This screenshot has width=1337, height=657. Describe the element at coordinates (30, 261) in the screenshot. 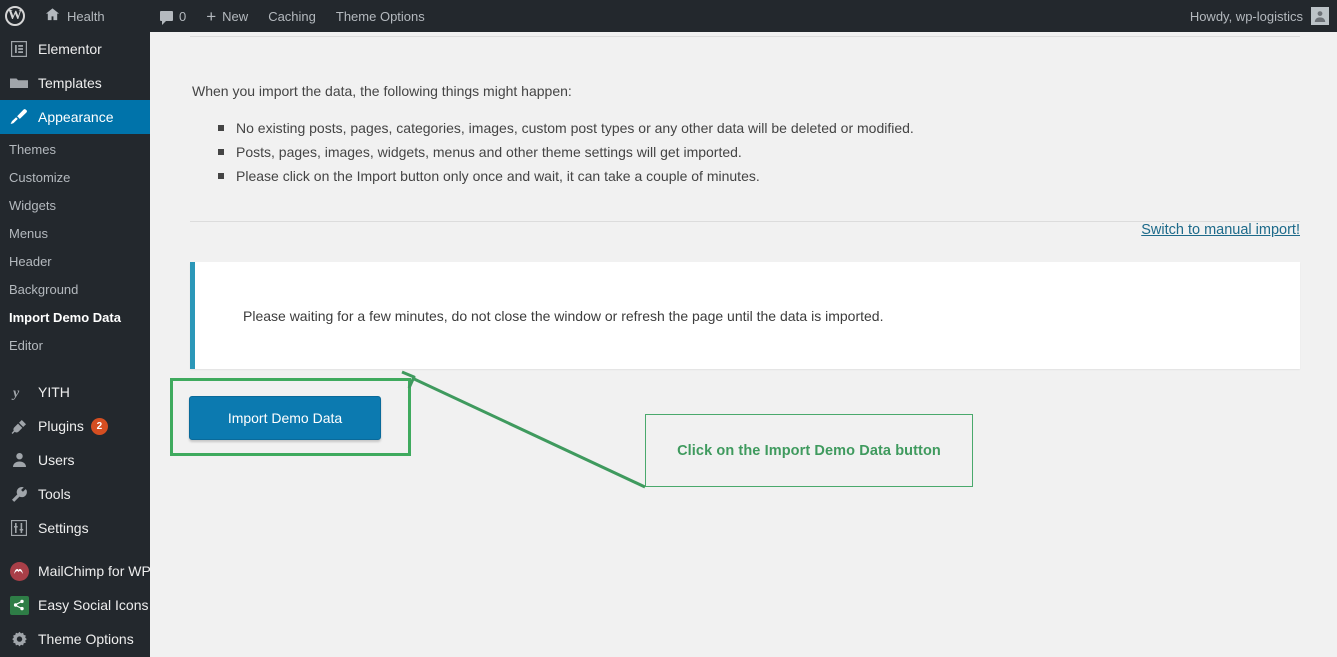

I see `sidebar-subitem-label: Header` at that location.